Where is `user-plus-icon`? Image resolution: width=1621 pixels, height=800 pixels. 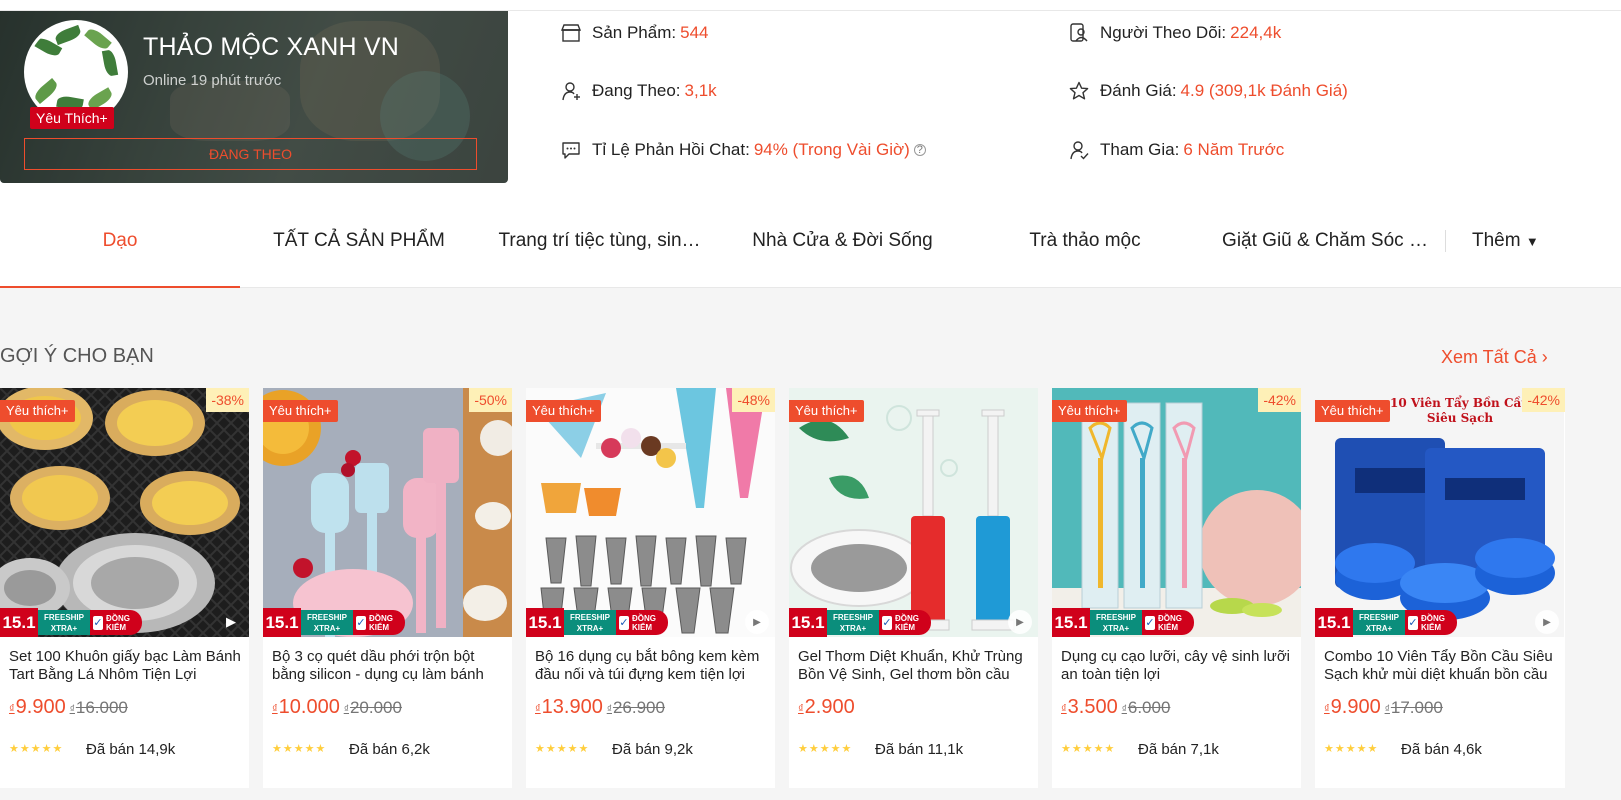
user-plus-icon is located at coordinates (571, 91).